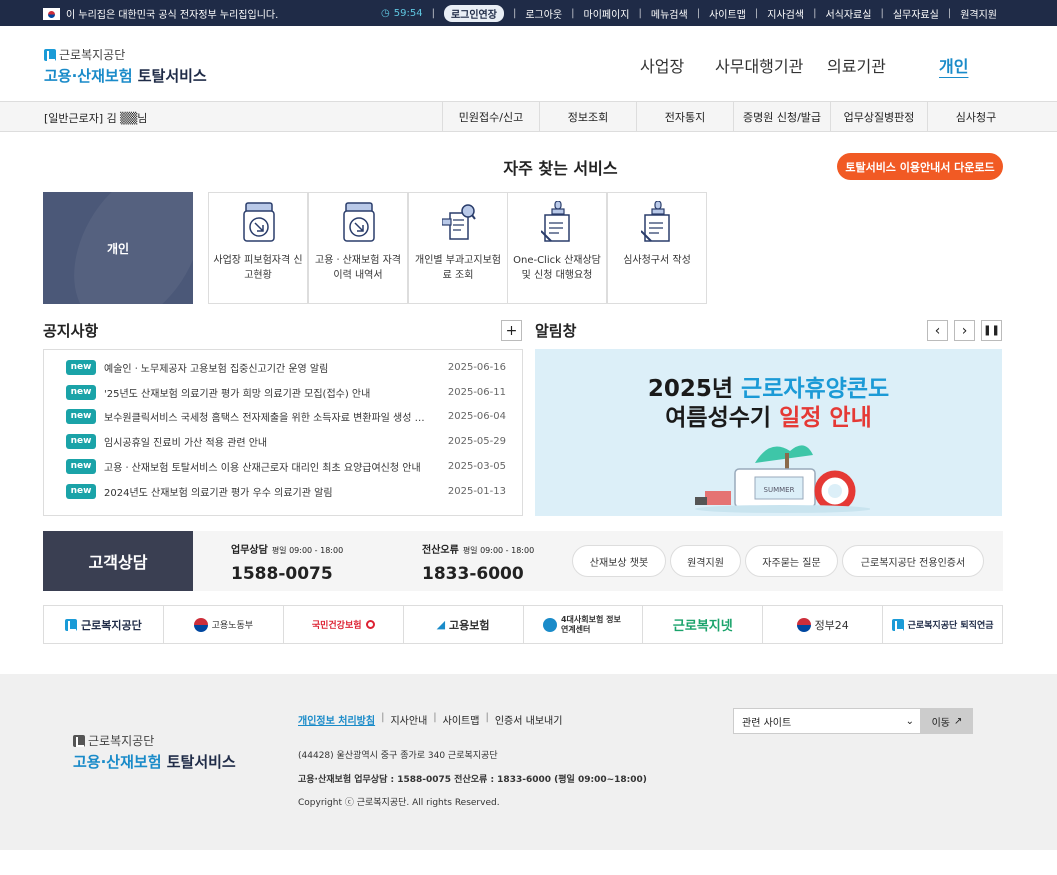 This screenshot has width=1057, height=875. Describe the element at coordinates (237, 394) in the screenshot. I see `notice-item-title: '25년도 산재보험 의료기관 평가 희망 의료기관 모집(접수) 안내` at that location.